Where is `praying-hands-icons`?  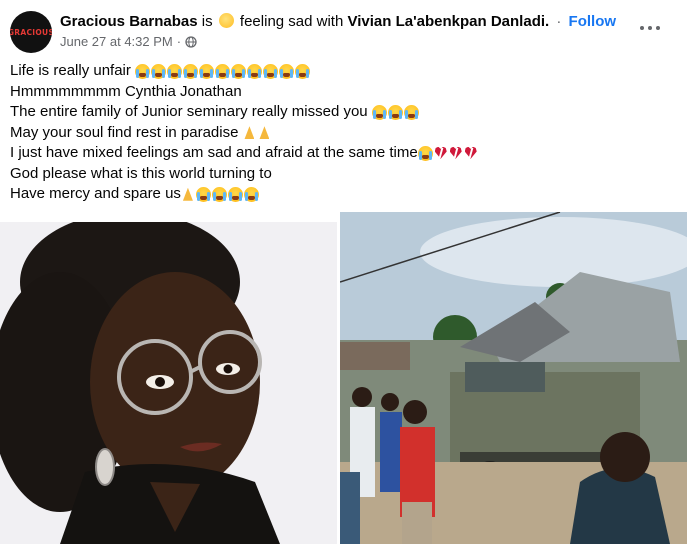 praying-hands-icons is located at coordinates (256, 132).